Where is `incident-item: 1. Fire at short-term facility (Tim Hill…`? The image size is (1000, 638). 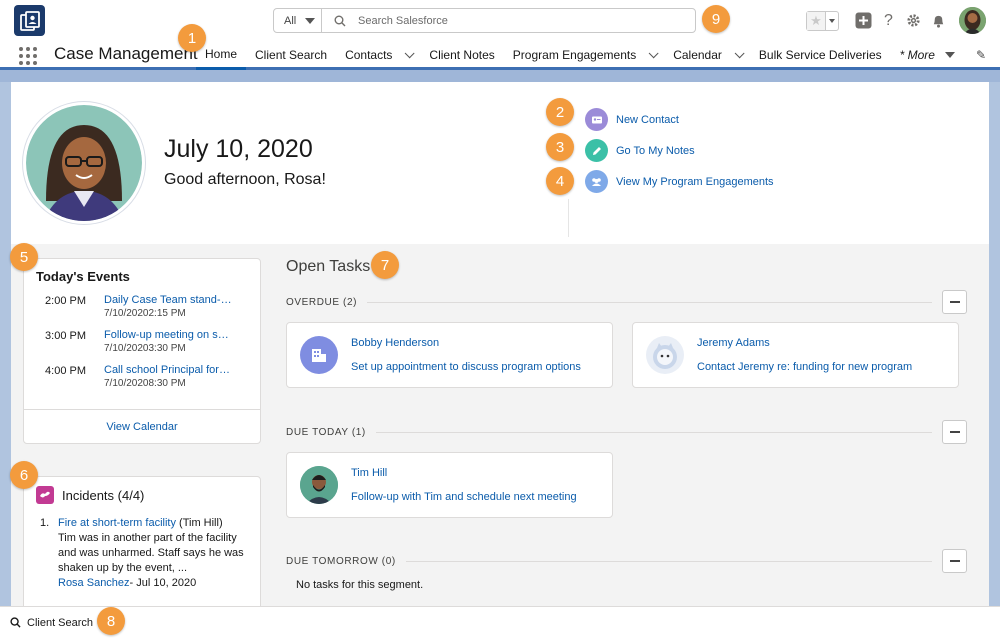 incident-item: 1. Fire at short-term facility (Tim Hill… is located at coordinates (142, 553).